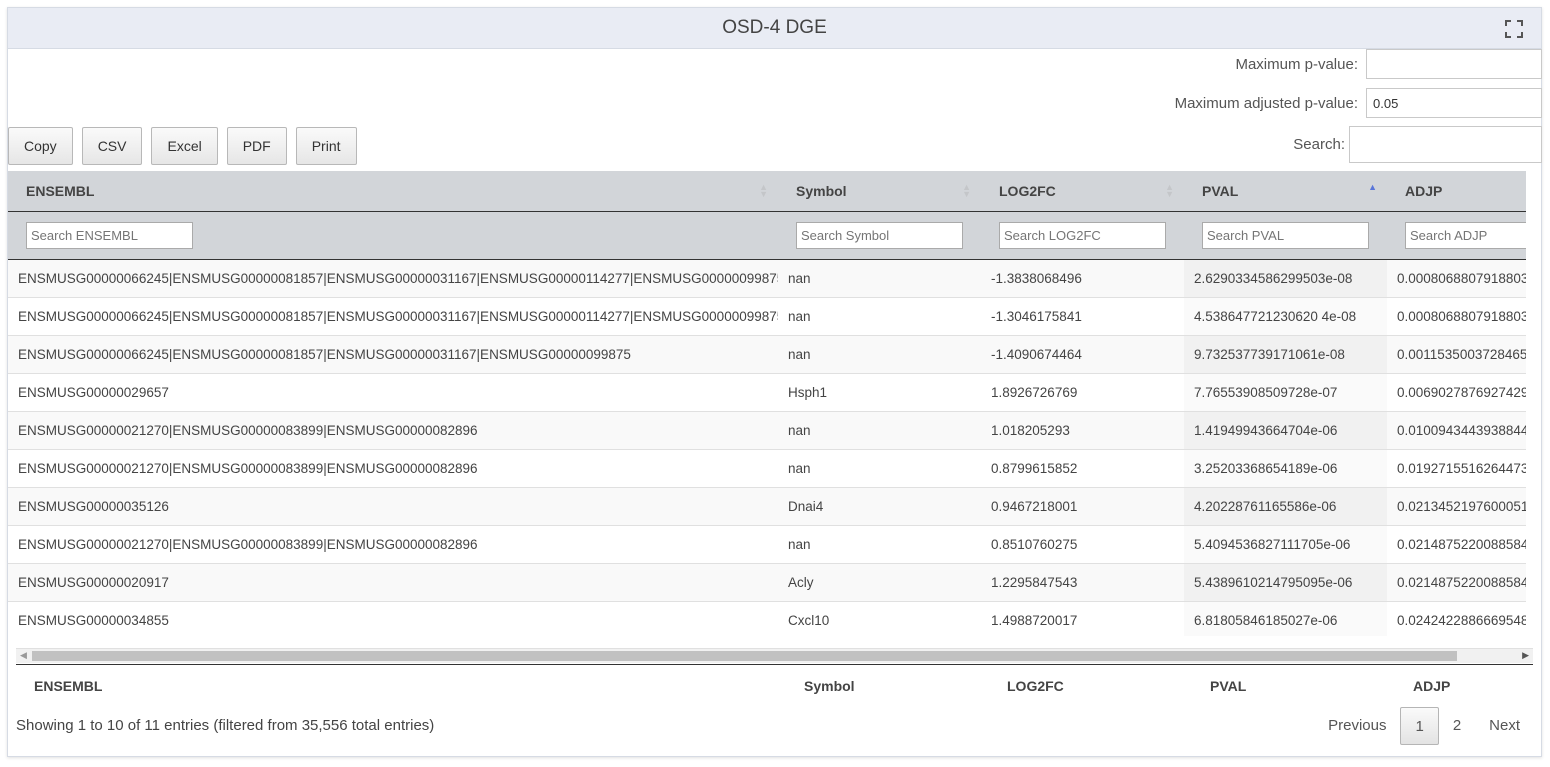  Describe the element at coordinates (1372, 187) in the screenshot. I see `sort-ascending-icon: ▲▼` at that location.